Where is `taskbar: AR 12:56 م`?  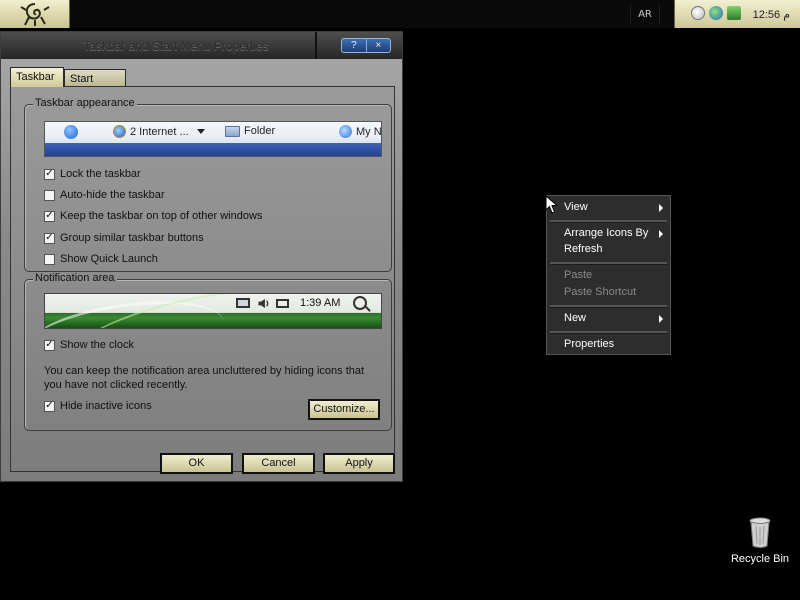
taskbar: AR 12:56 م is located at coordinates (400, 14).